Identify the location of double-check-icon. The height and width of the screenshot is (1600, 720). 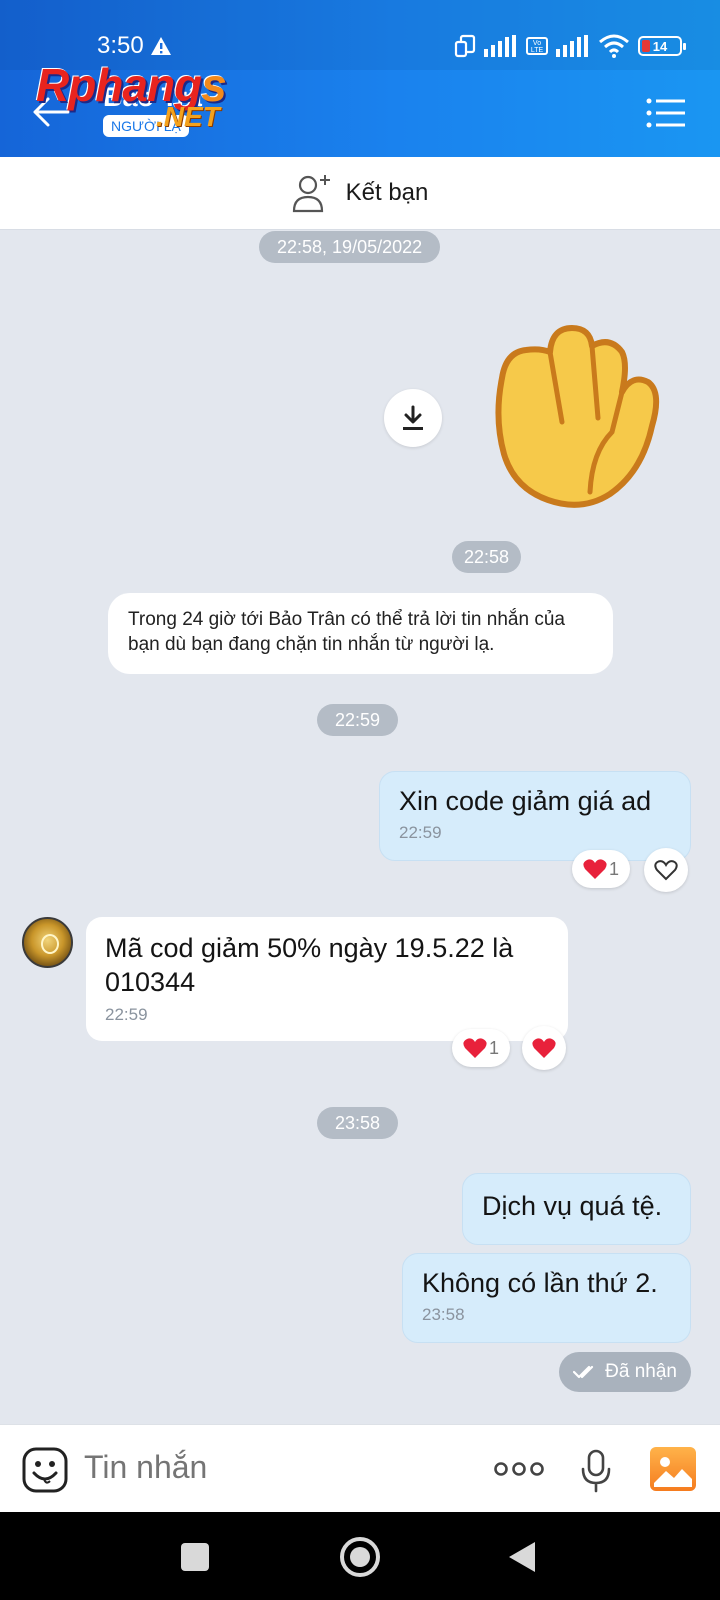
(583, 1372).